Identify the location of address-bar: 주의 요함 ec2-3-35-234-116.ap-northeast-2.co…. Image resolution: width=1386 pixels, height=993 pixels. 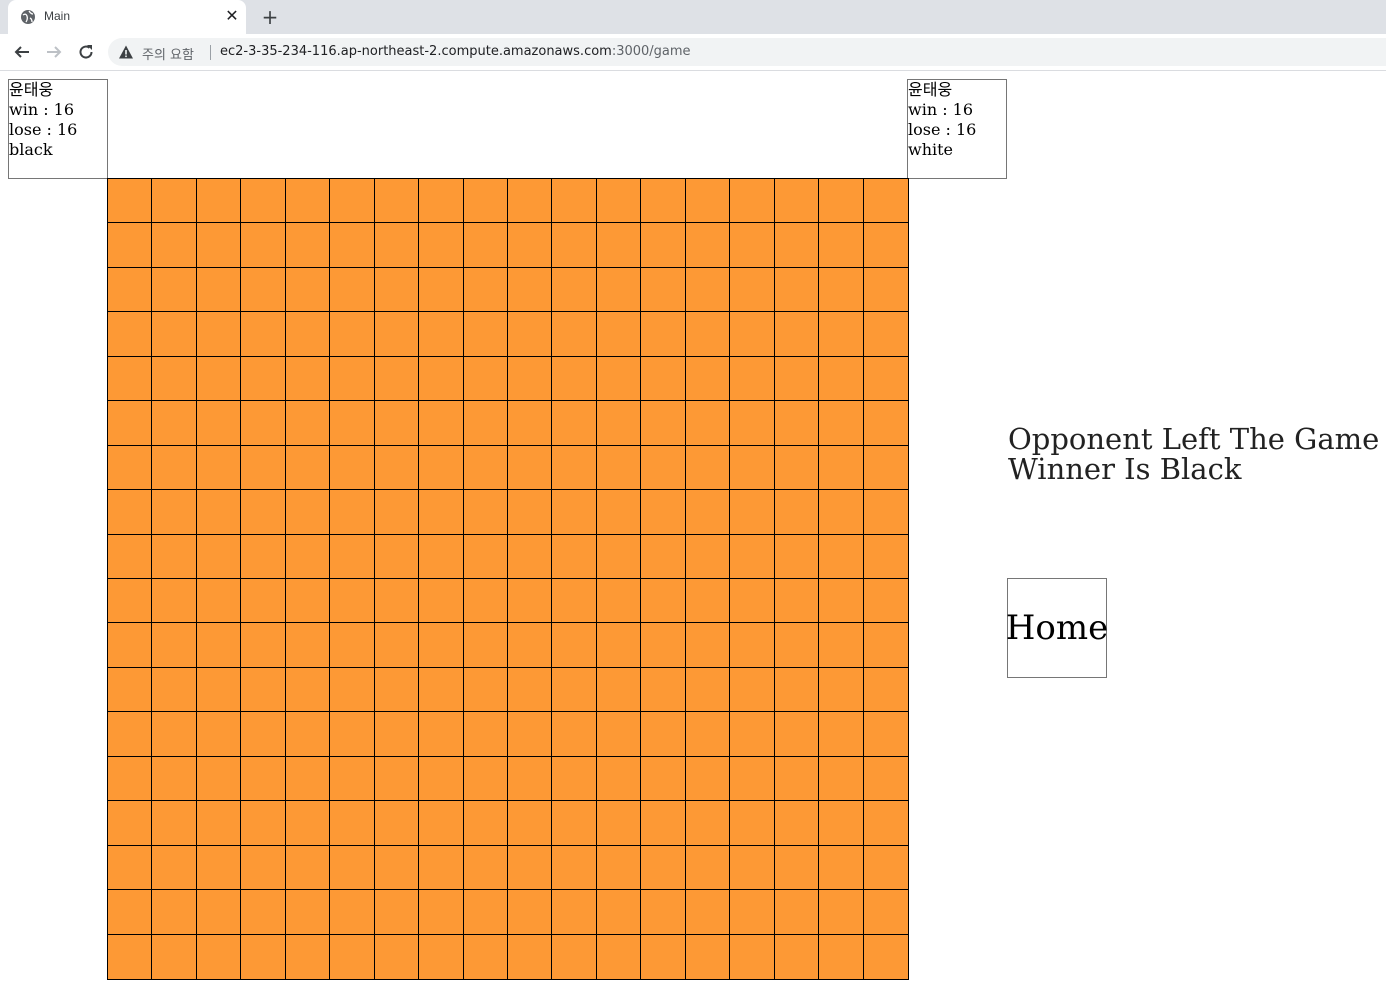
(747, 52).